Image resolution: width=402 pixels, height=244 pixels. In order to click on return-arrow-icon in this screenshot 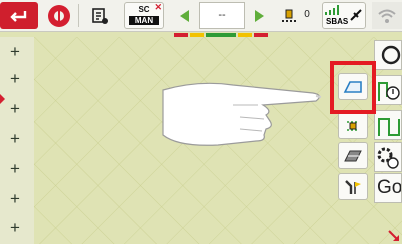, I will do `click(18, 16)`.